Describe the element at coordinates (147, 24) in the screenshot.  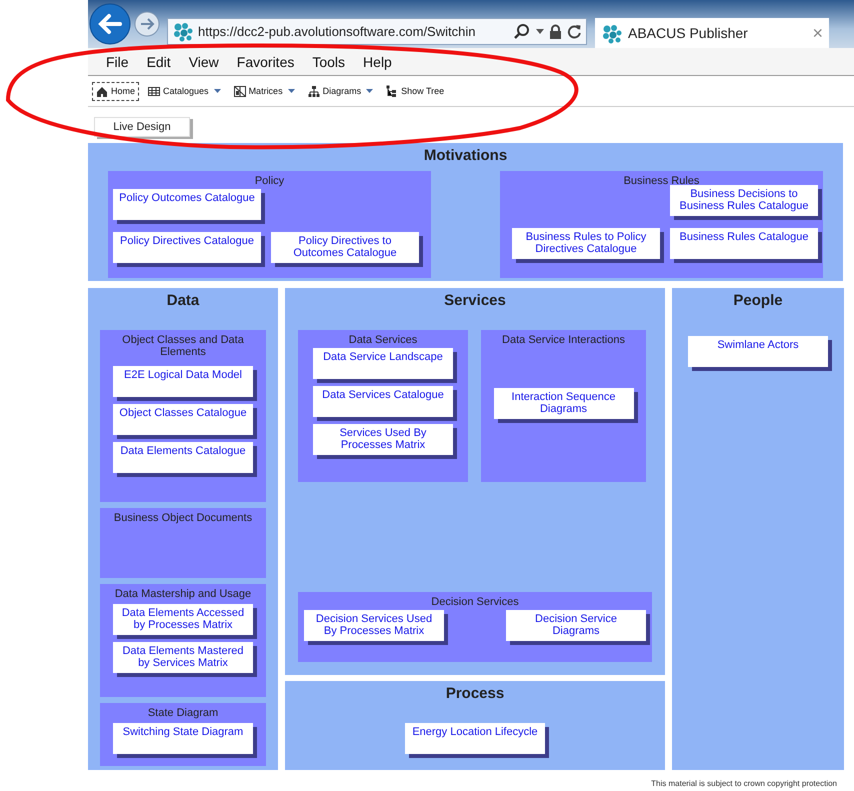
I see `forward-icon` at that location.